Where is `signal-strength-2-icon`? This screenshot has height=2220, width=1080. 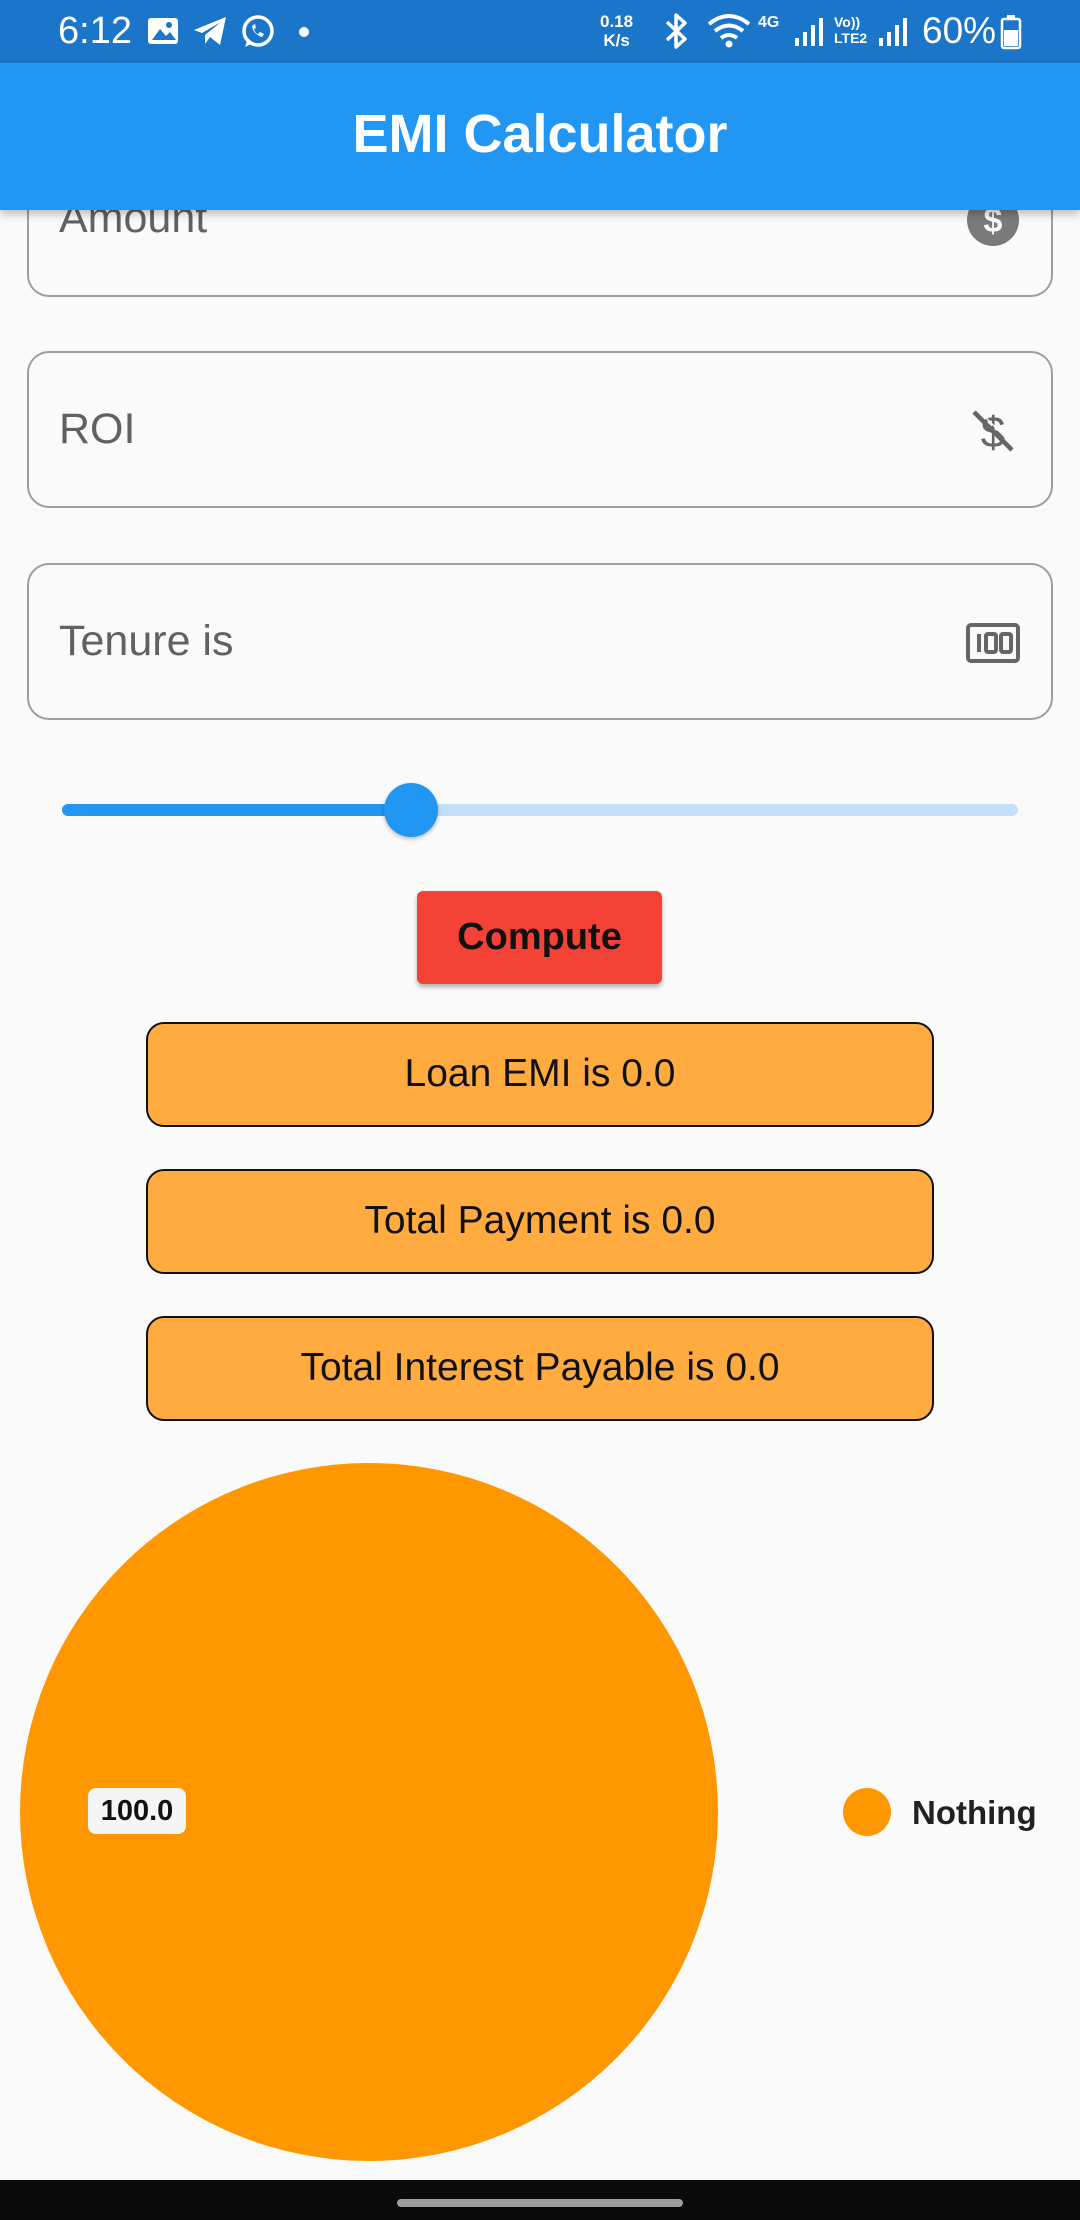 signal-strength-2-icon is located at coordinates (893, 34).